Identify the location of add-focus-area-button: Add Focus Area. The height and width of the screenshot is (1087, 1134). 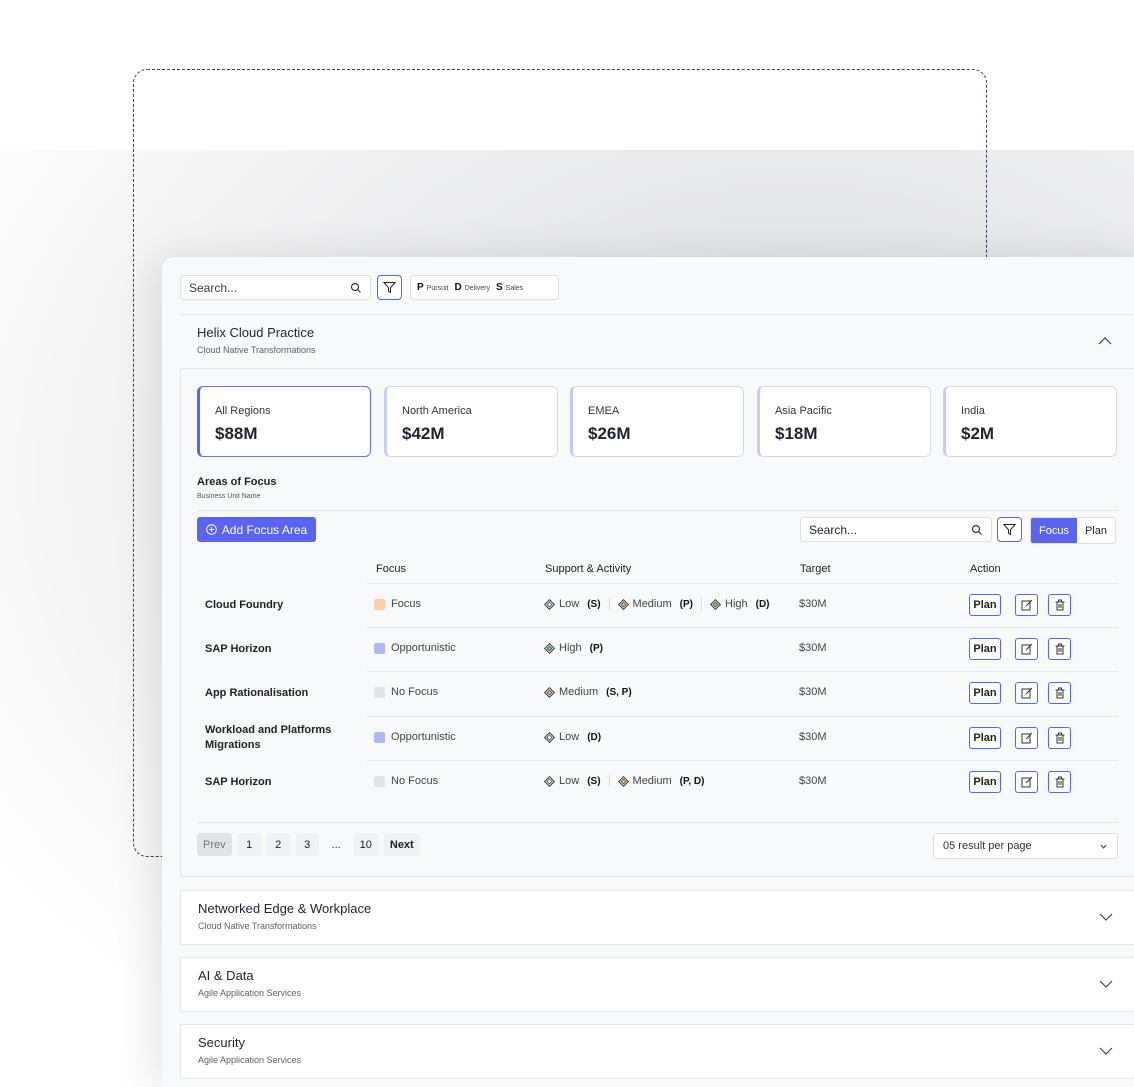
(256, 529).